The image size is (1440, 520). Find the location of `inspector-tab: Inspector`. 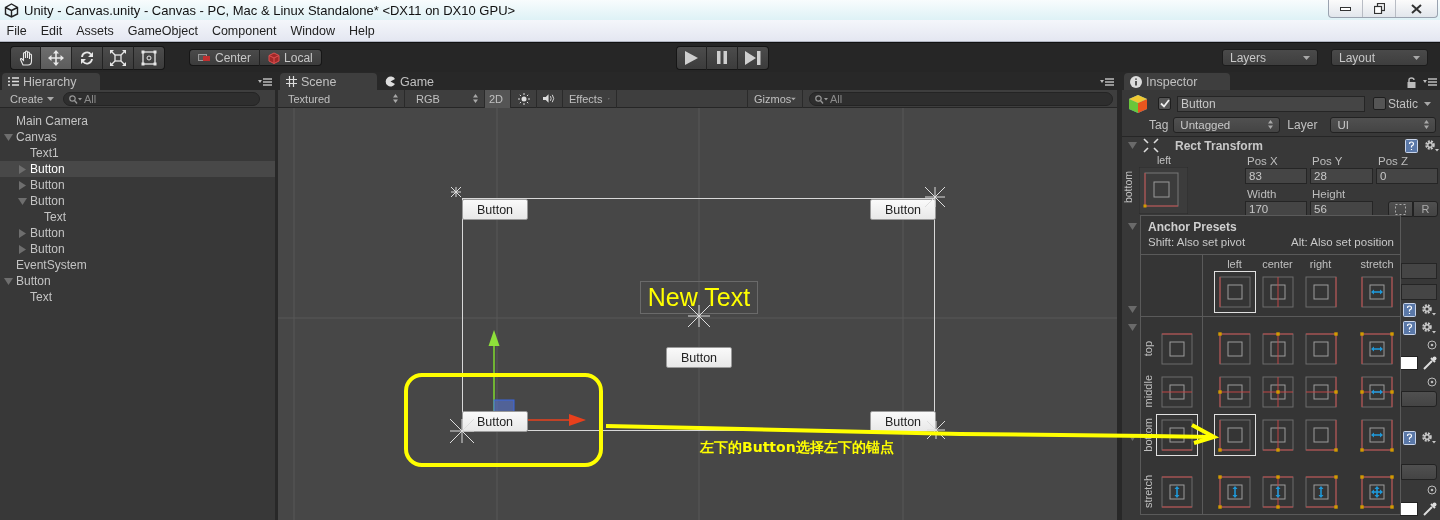

inspector-tab: Inspector is located at coordinates (1177, 81).